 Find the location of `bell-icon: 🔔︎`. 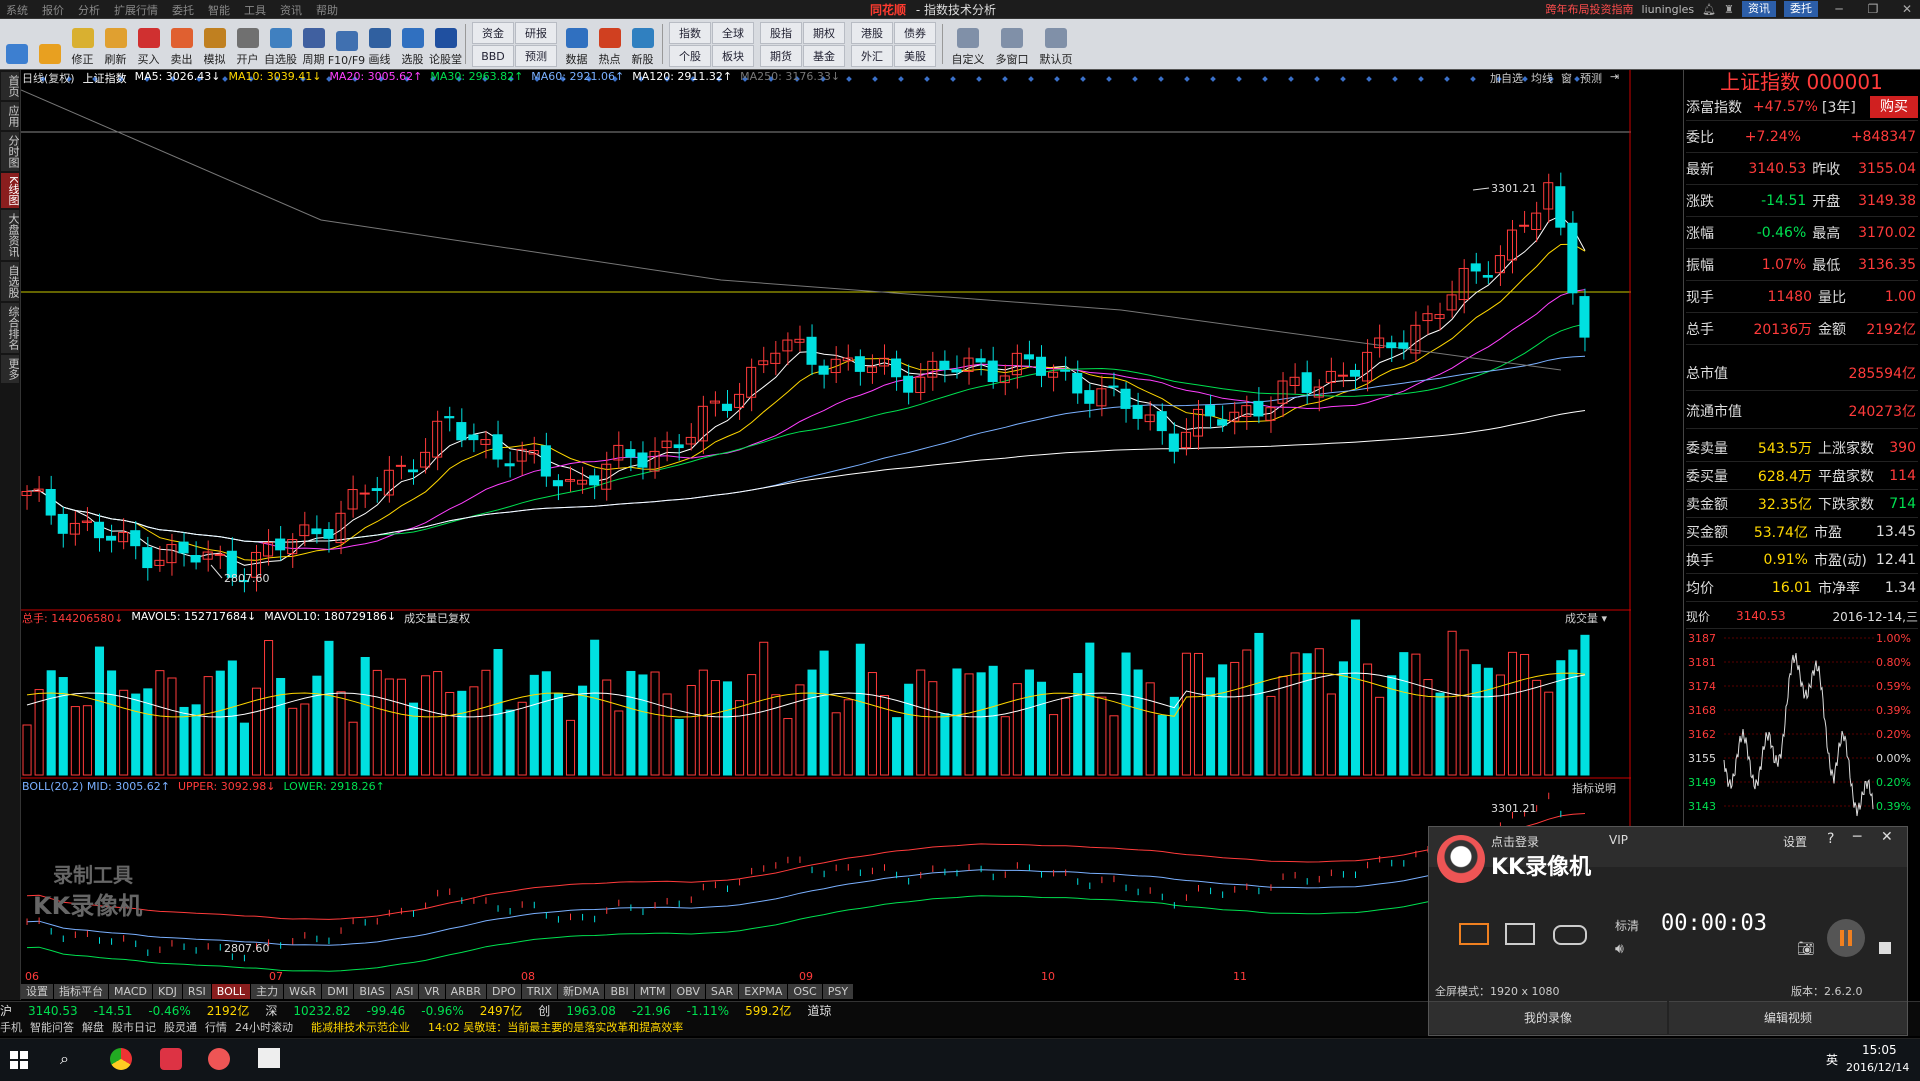

bell-icon: 🔔︎ is located at coordinates (1709, 9).